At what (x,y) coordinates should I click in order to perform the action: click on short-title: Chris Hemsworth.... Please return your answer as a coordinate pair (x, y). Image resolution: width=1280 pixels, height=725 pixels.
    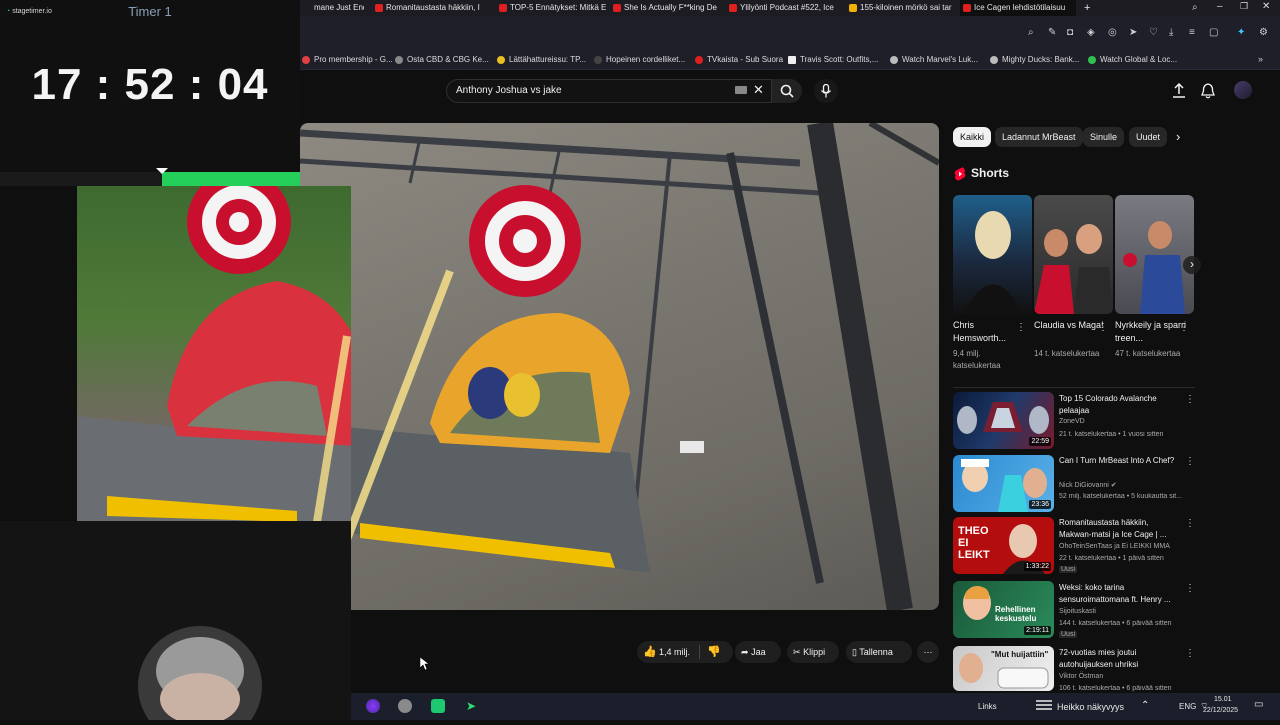
    Looking at the image, I should click on (989, 332).